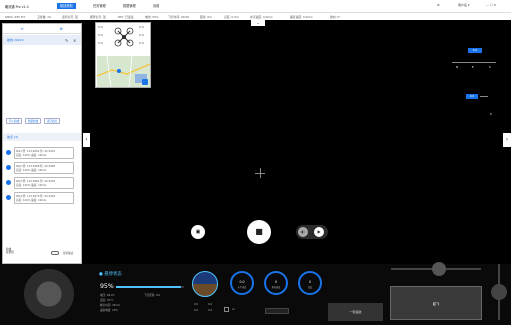 The width and height of the screenshot is (511, 325). I want to click on camera-mode-toggle: ◐ ▶, so click(312, 232).